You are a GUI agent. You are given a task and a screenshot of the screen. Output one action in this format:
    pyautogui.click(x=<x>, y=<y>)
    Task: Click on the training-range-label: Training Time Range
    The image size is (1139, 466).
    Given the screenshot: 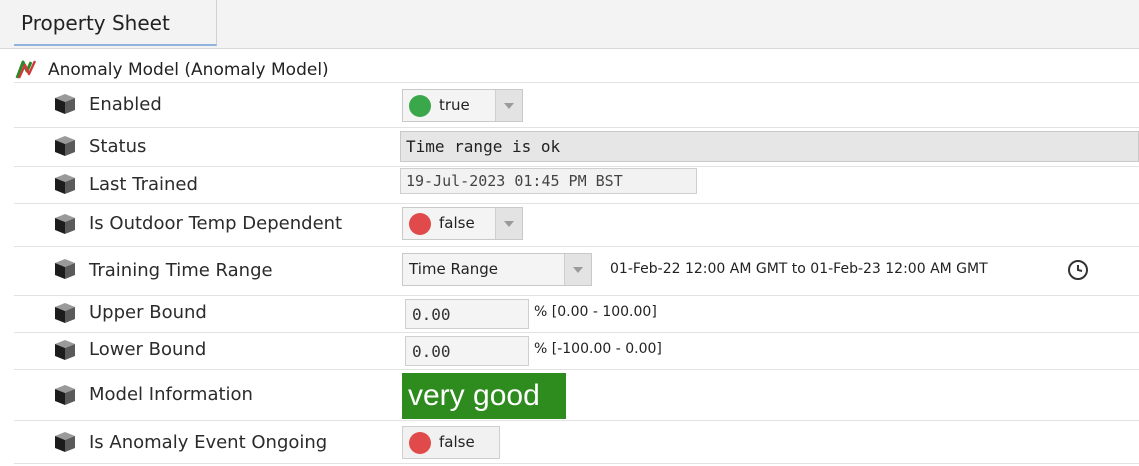 What is the action you would take?
    pyautogui.click(x=181, y=270)
    